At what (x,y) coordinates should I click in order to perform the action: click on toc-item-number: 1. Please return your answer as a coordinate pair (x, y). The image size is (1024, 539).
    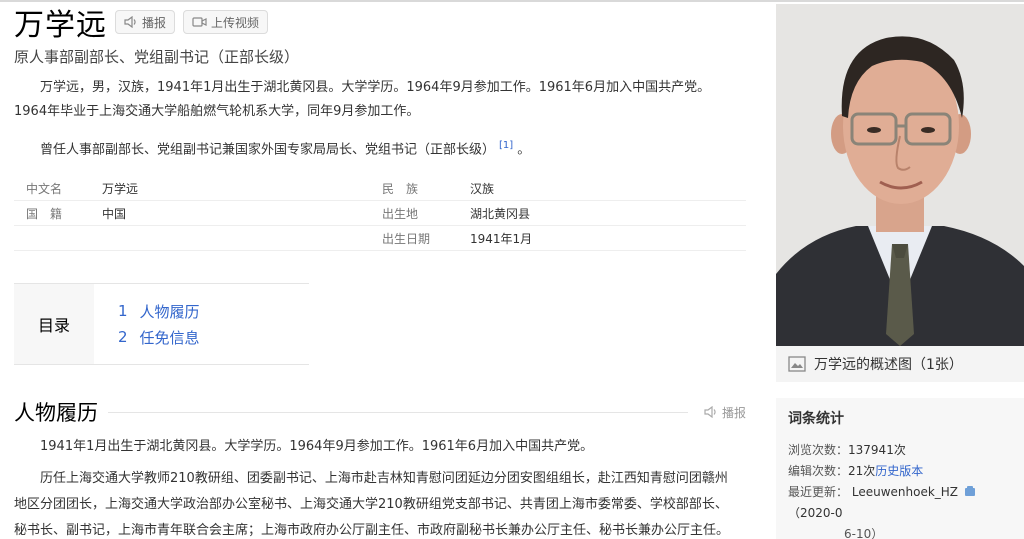
    Looking at the image, I should click on (123, 311).